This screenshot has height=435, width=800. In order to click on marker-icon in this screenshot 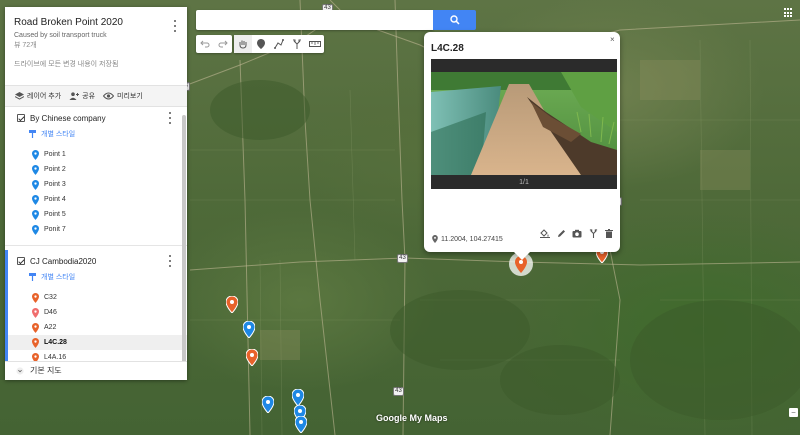, I will do `click(261, 44)`.